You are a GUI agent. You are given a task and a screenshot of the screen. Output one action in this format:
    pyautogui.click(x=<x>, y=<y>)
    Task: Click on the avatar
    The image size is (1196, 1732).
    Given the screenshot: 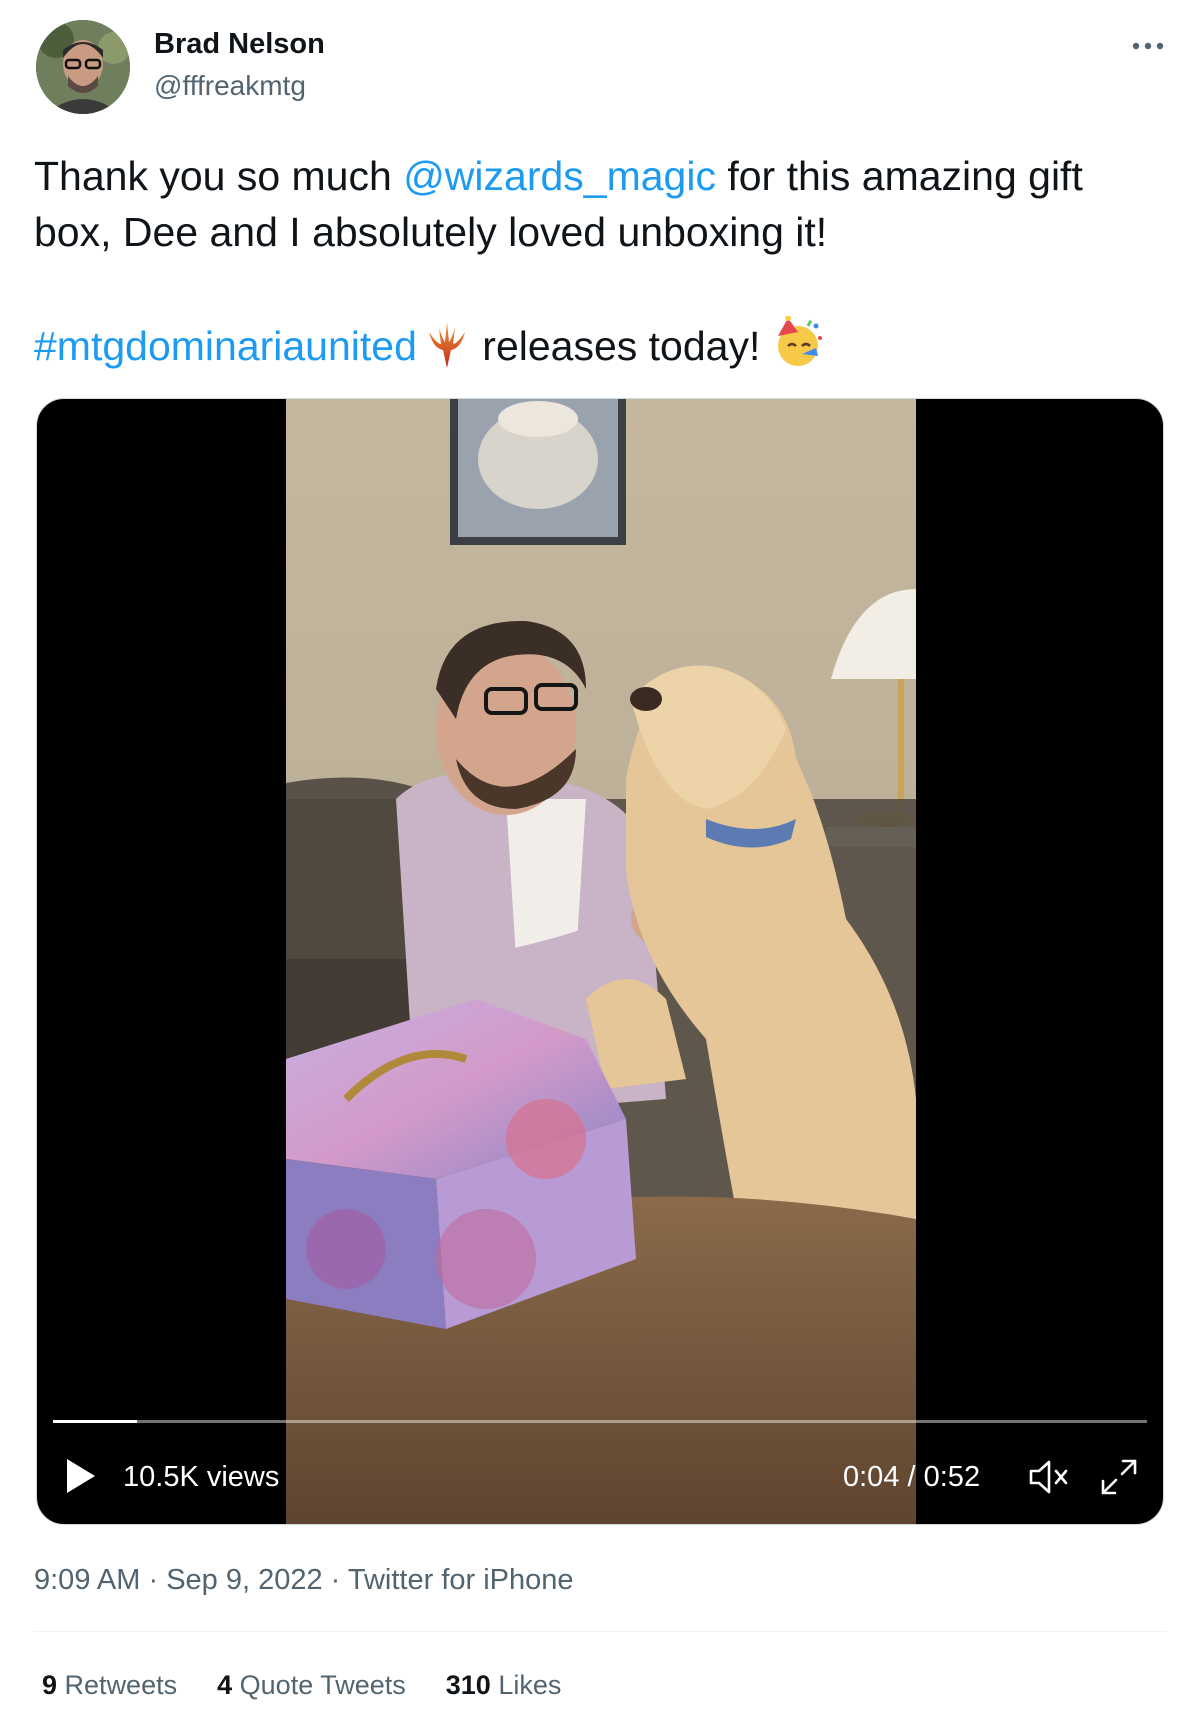 What is the action you would take?
    pyautogui.click(x=83, y=67)
    